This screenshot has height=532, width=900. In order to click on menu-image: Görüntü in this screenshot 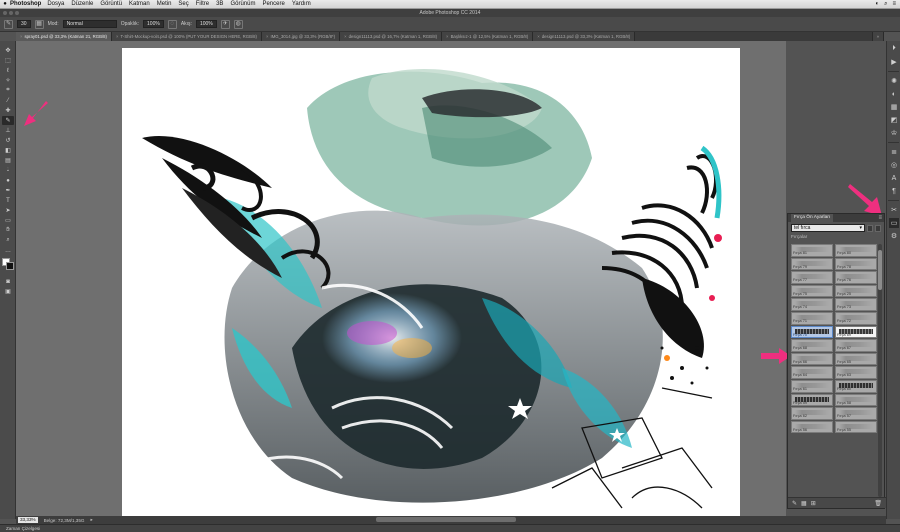, I will do `click(111, 4)`.